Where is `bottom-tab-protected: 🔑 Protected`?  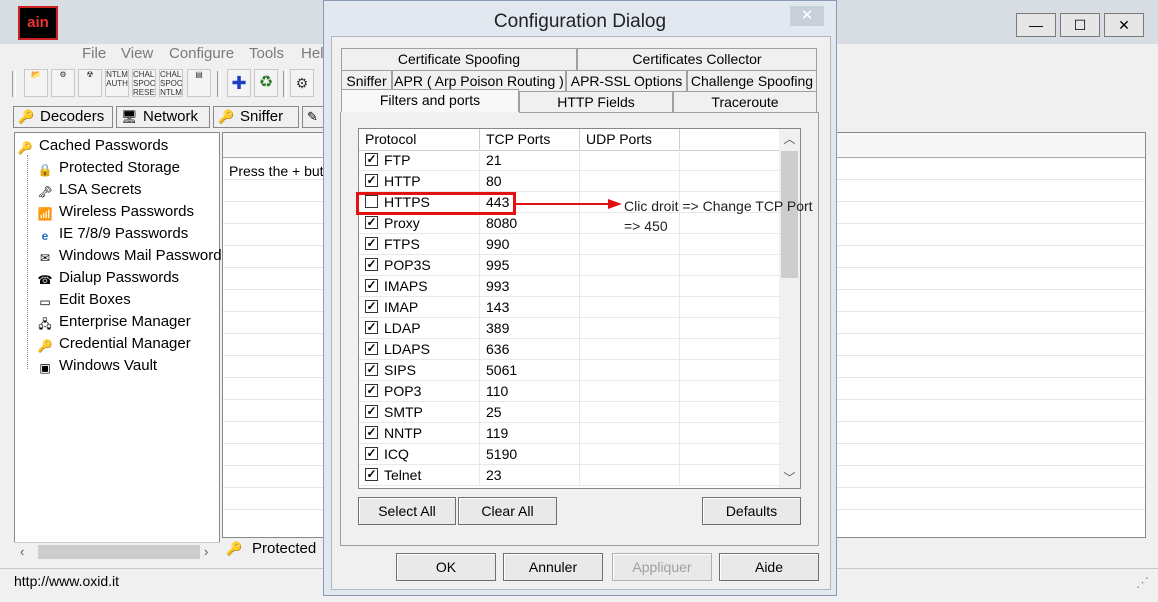 bottom-tab-protected: 🔑 Protected is located at coordinates (277, 550).